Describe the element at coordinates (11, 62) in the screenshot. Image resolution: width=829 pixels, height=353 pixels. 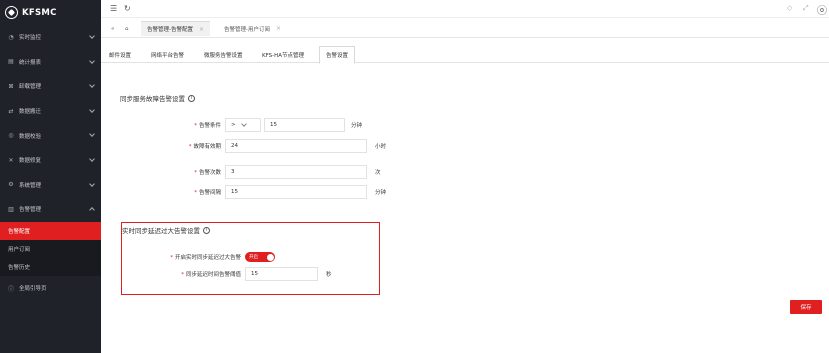
I see `report-icon: ▤` at that location.